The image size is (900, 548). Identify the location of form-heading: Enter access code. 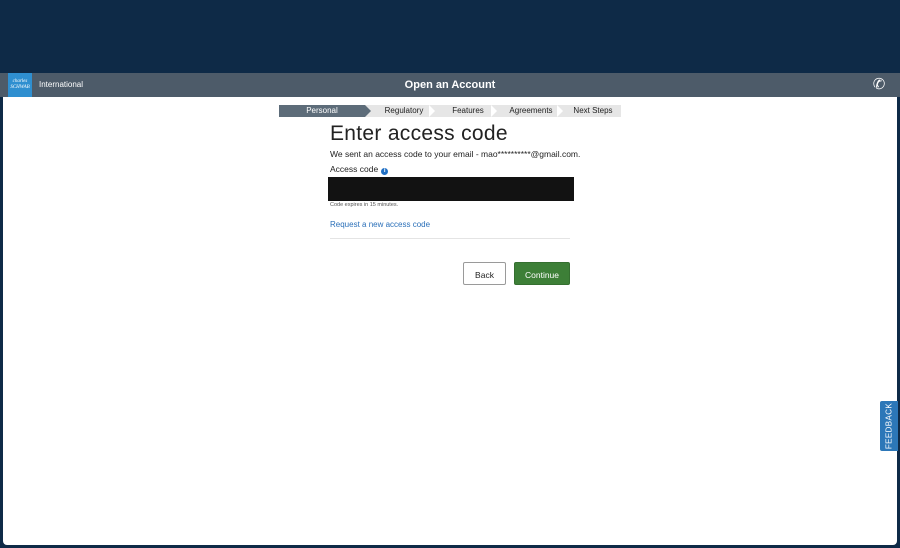
(419, 133).